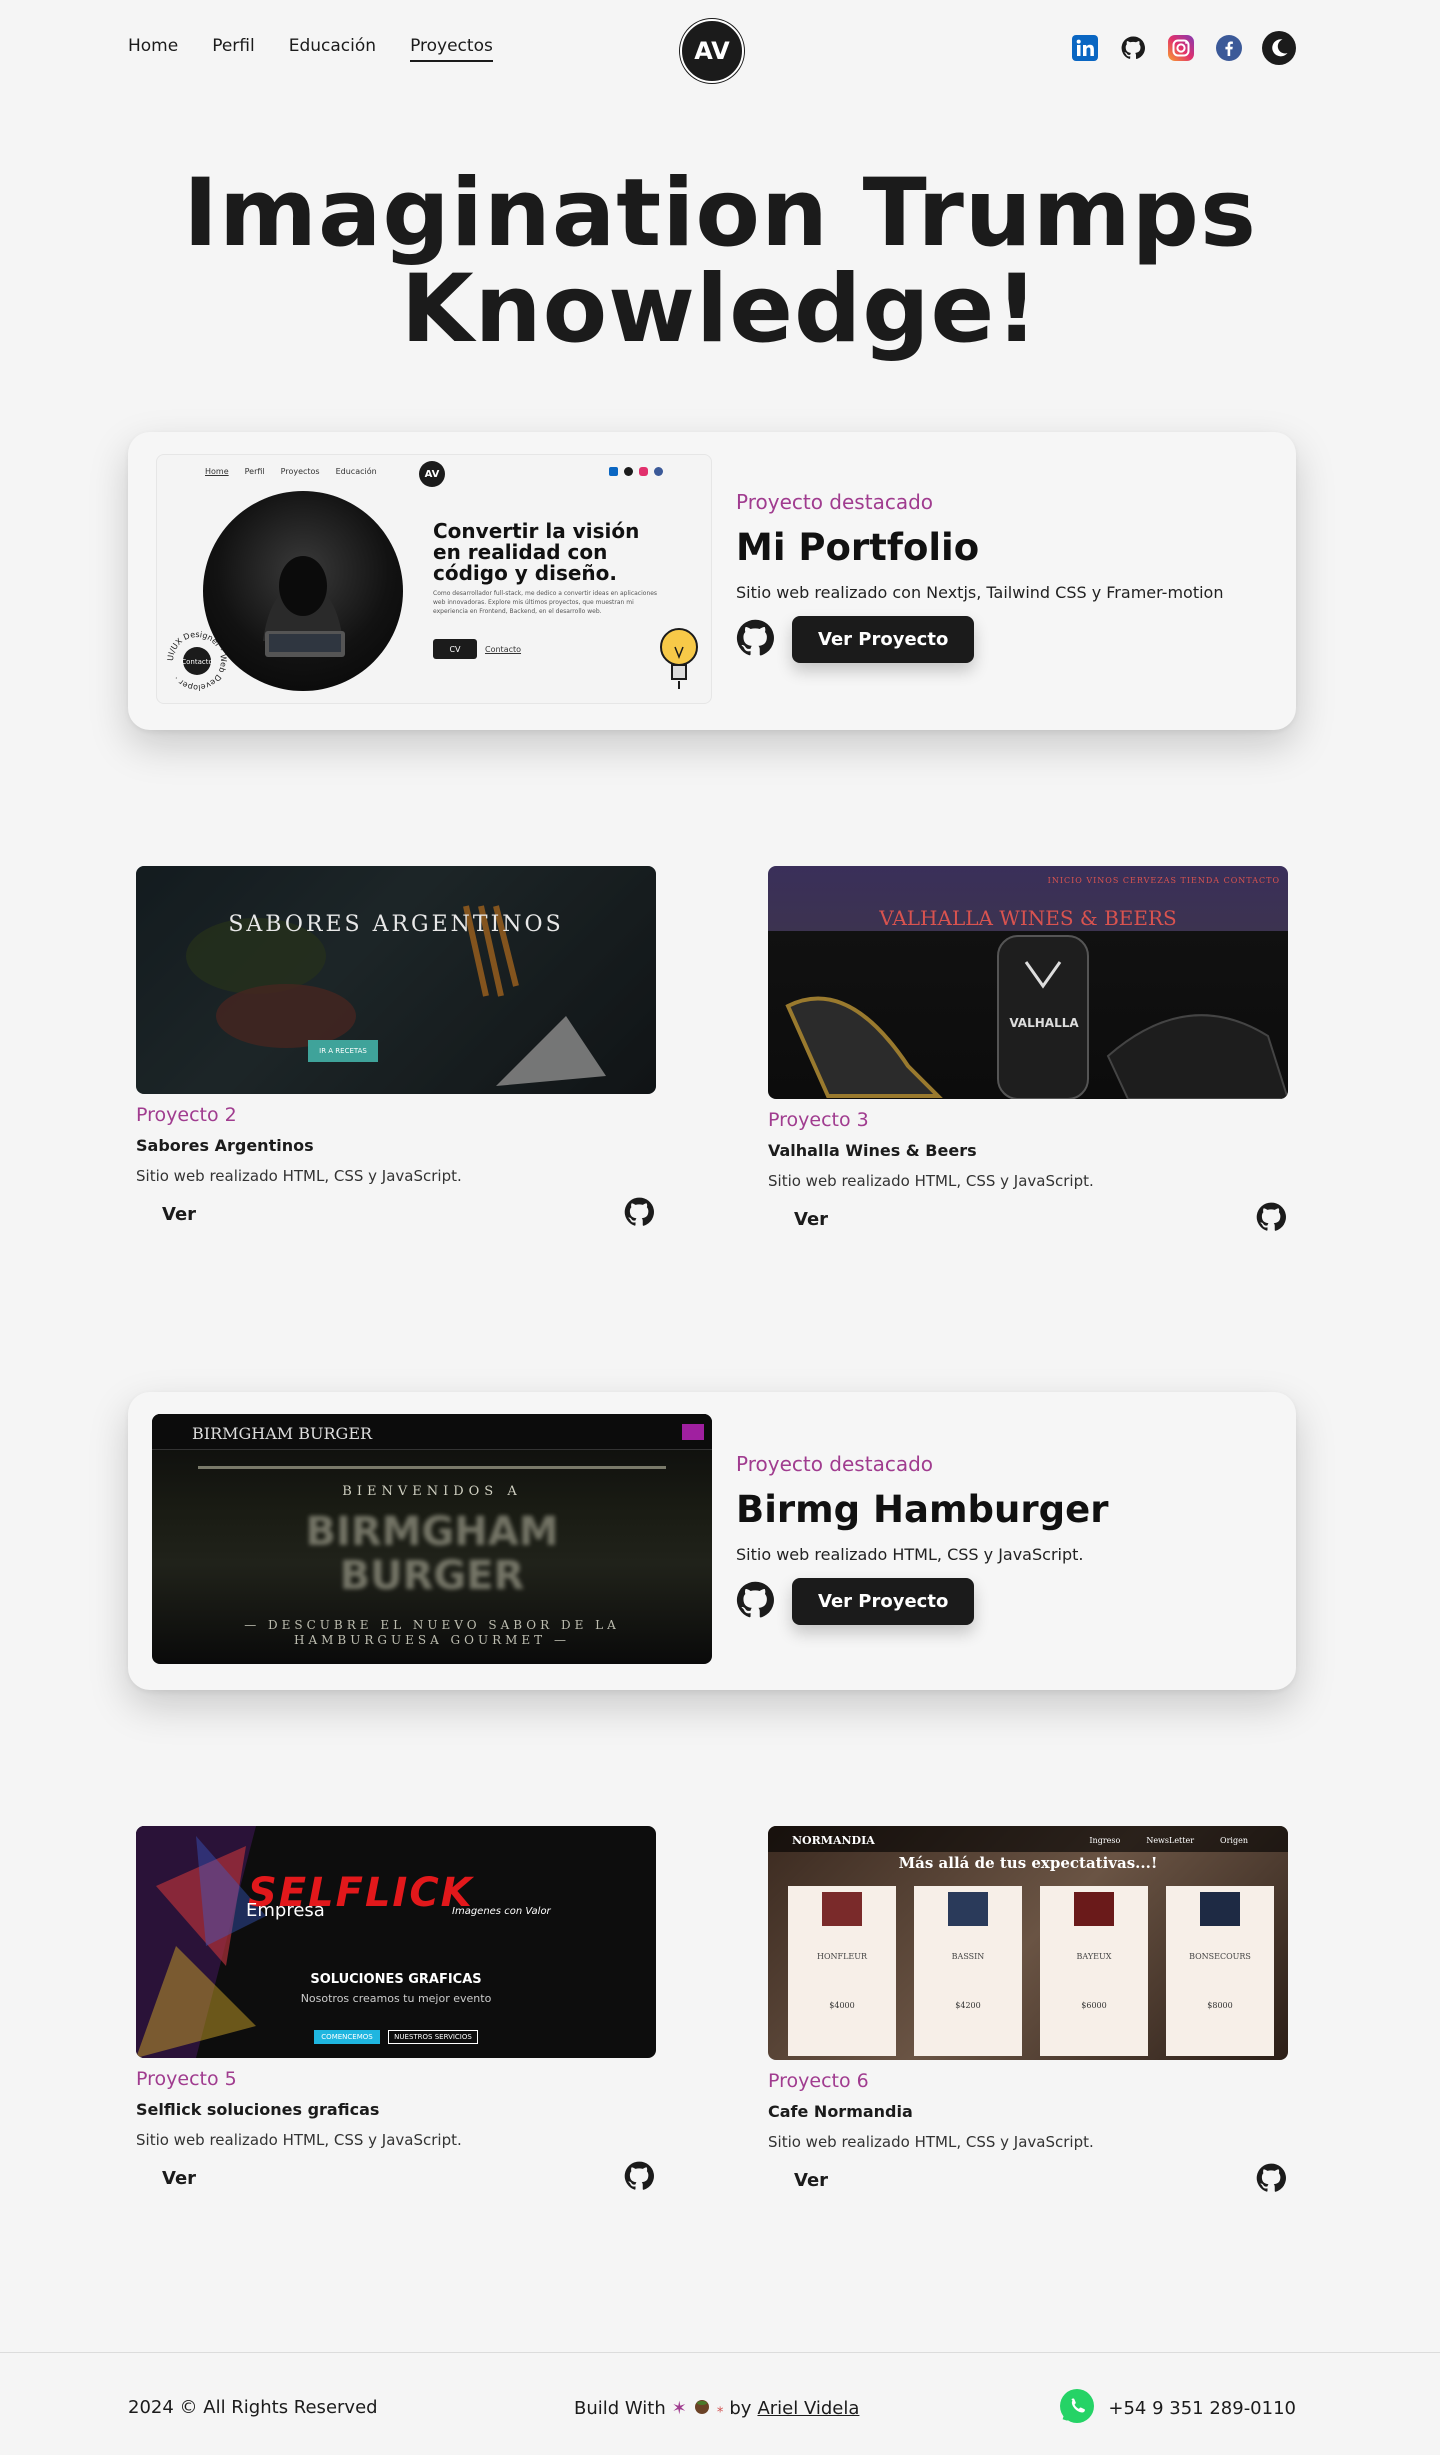  What do you see at coordinates (1105, 1840) in the screenshot?
I see `normandia-menu-item: Ingreso` at bounding box center [1105, 1840].